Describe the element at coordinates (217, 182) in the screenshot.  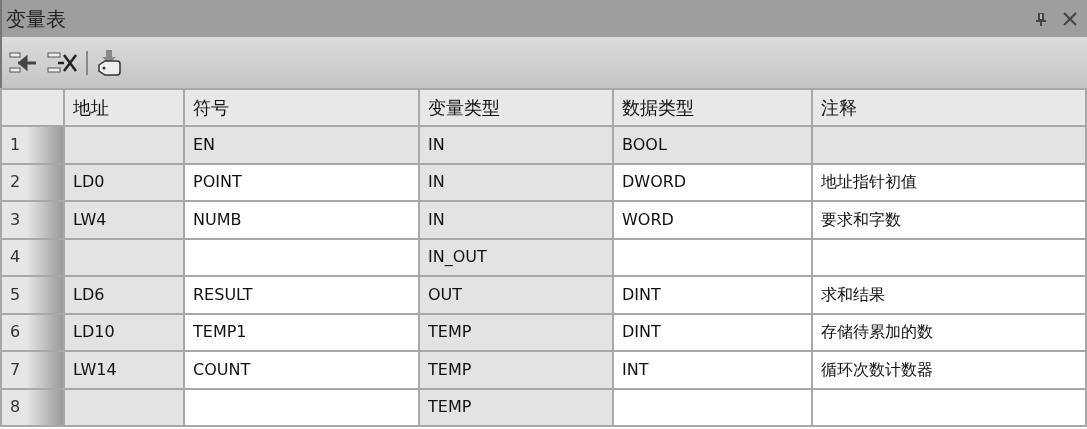
I see `table-cell: POINT` at that location.